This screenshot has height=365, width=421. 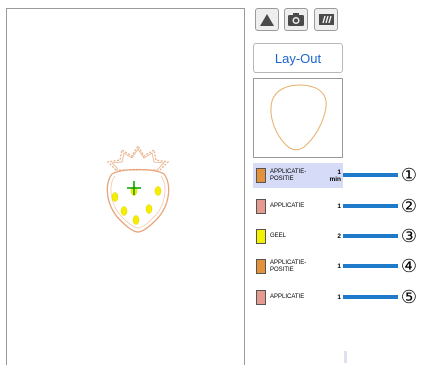 I want to click on thread-row: APPLICATIE- POSITIE 1, so click(x=298, y=266).